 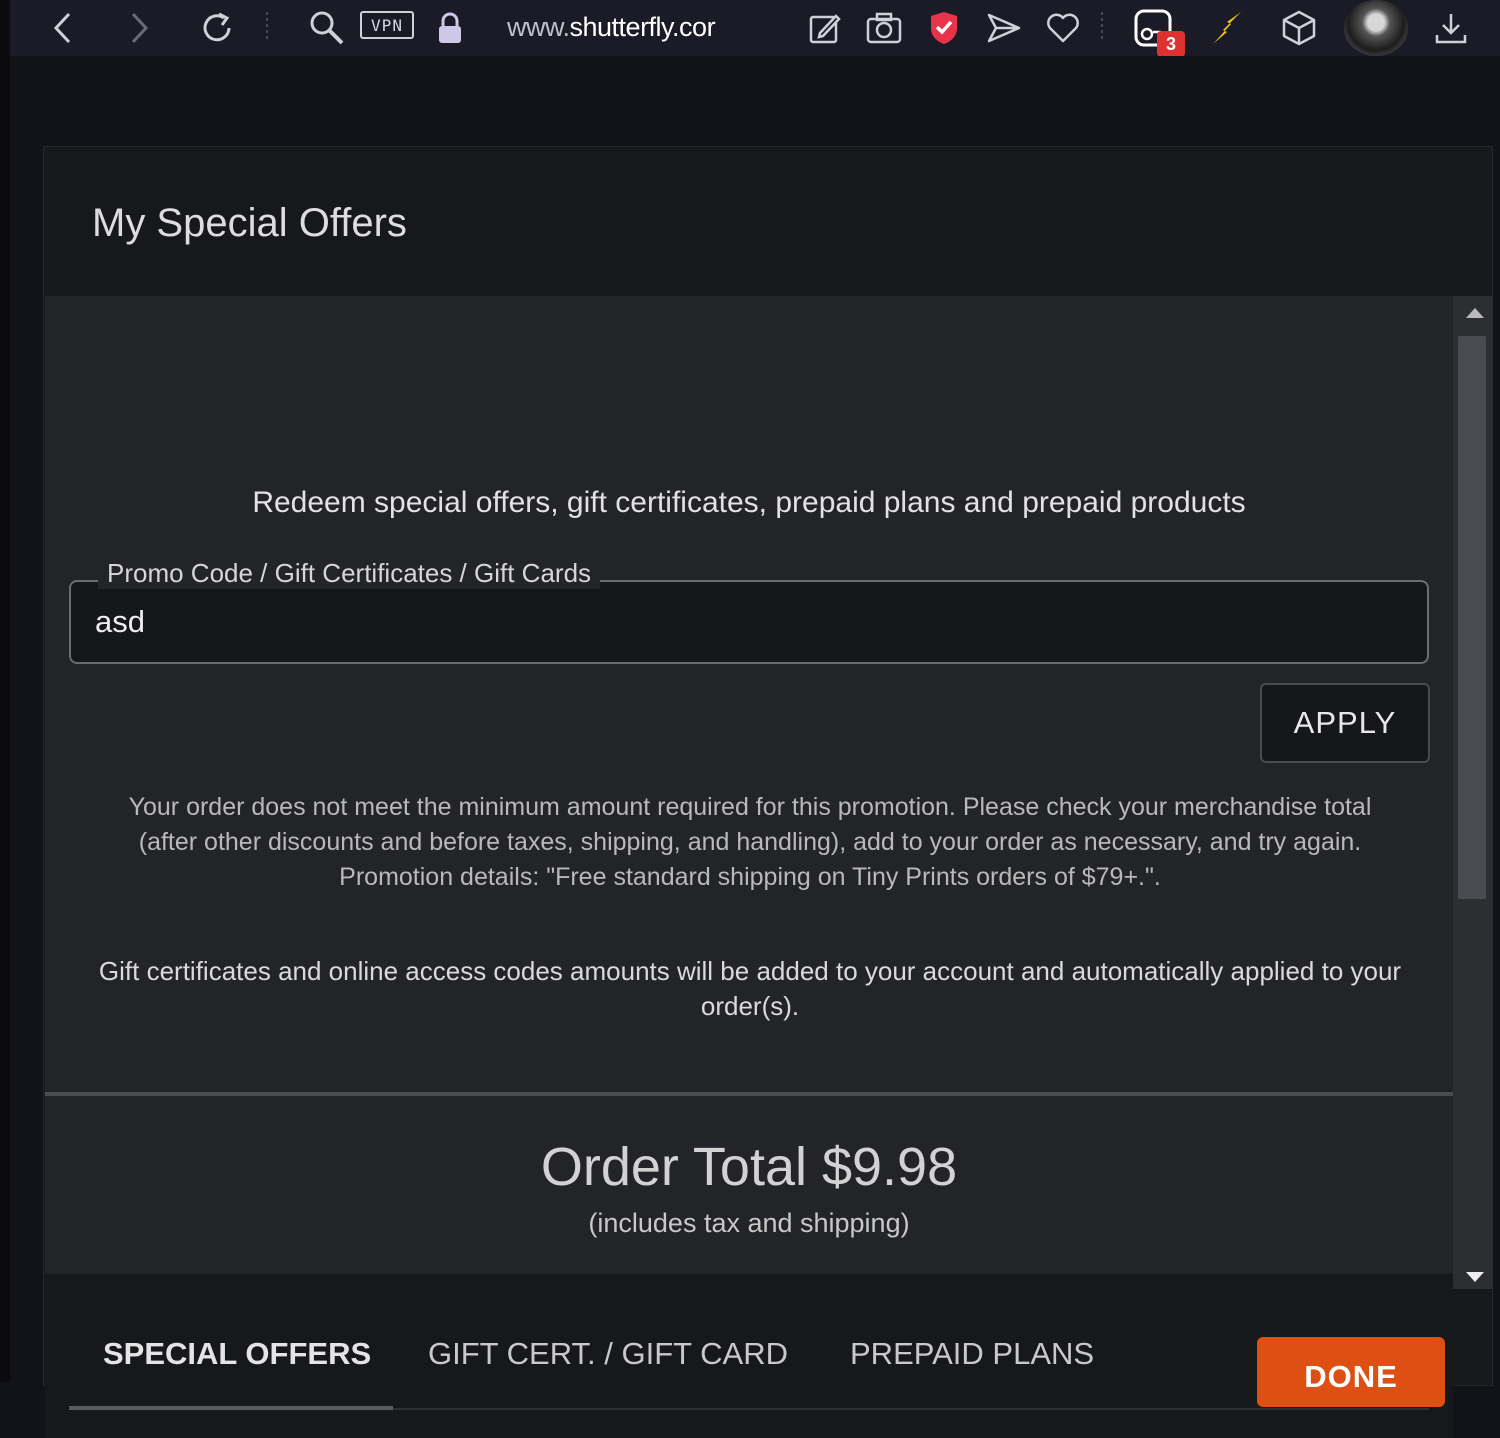 I want to click on promo-code-field, so click(x=749, y=622).